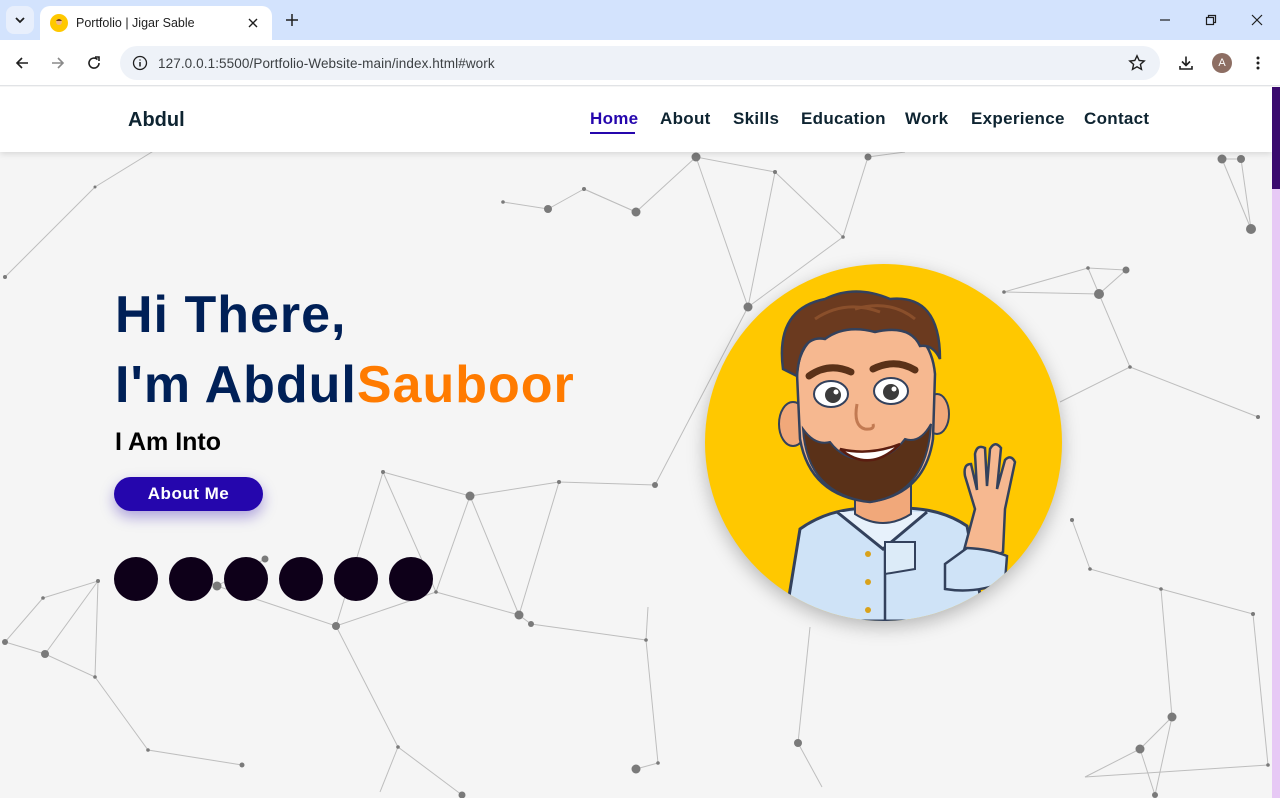 The image size is (1280, 798). I want to click on social-links, so click(273, 579).